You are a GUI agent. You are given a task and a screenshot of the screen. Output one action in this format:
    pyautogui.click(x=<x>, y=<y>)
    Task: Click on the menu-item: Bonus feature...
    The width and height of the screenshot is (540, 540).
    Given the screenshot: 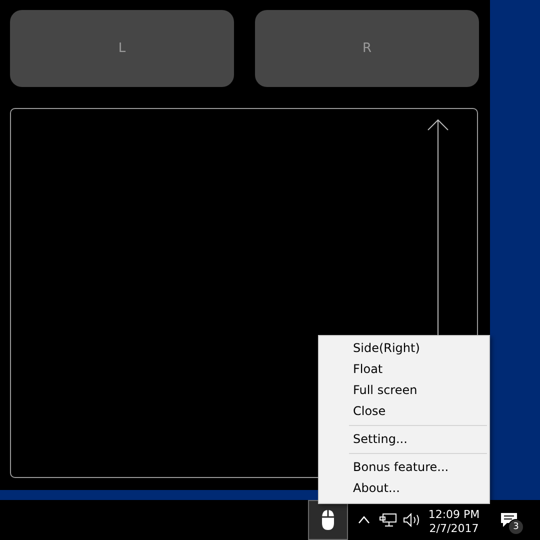 What is the action you would take?
    pyautogui.click(x=404, y=467)
    